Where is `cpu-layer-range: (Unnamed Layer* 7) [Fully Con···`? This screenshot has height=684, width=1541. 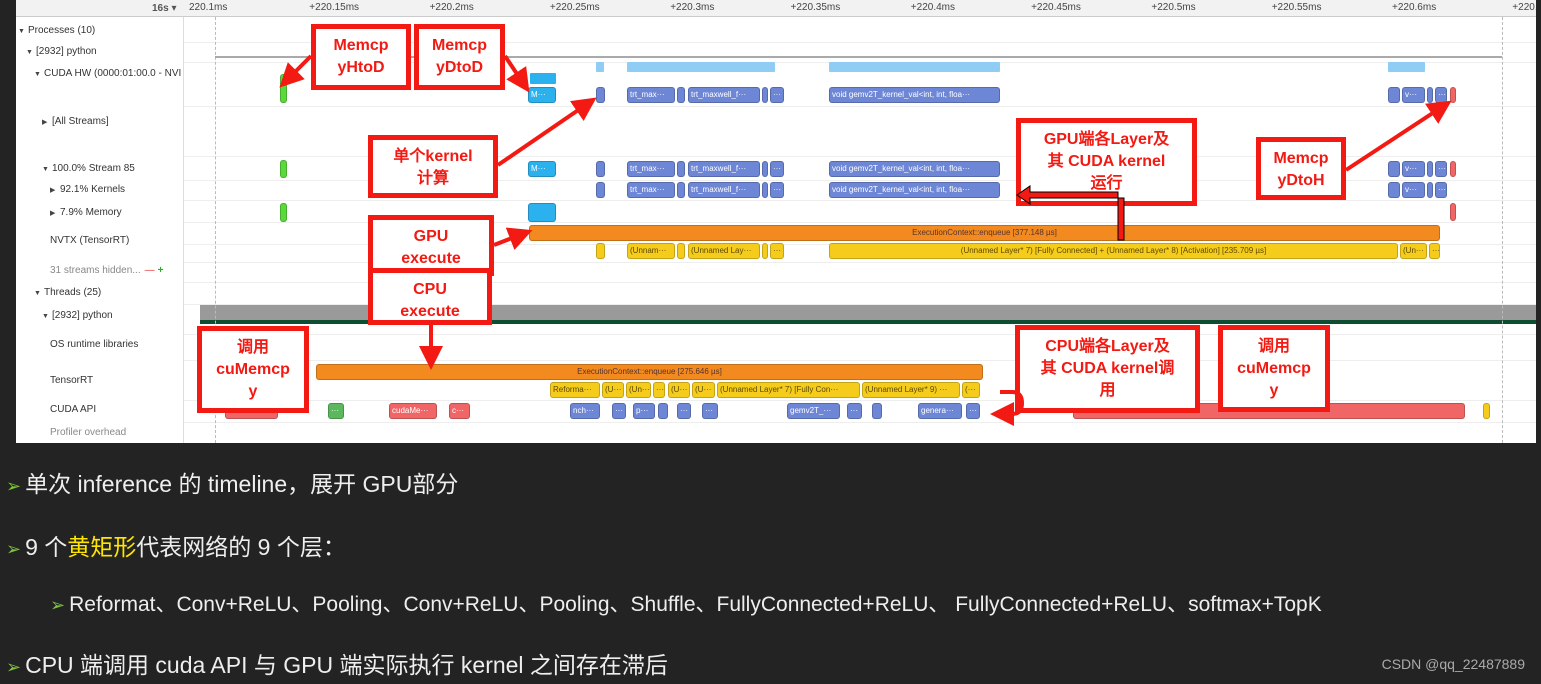
cpu-layer-range: (Unnamed Layer* 7) [Fully Con··· is located at coordinates (788, 390).